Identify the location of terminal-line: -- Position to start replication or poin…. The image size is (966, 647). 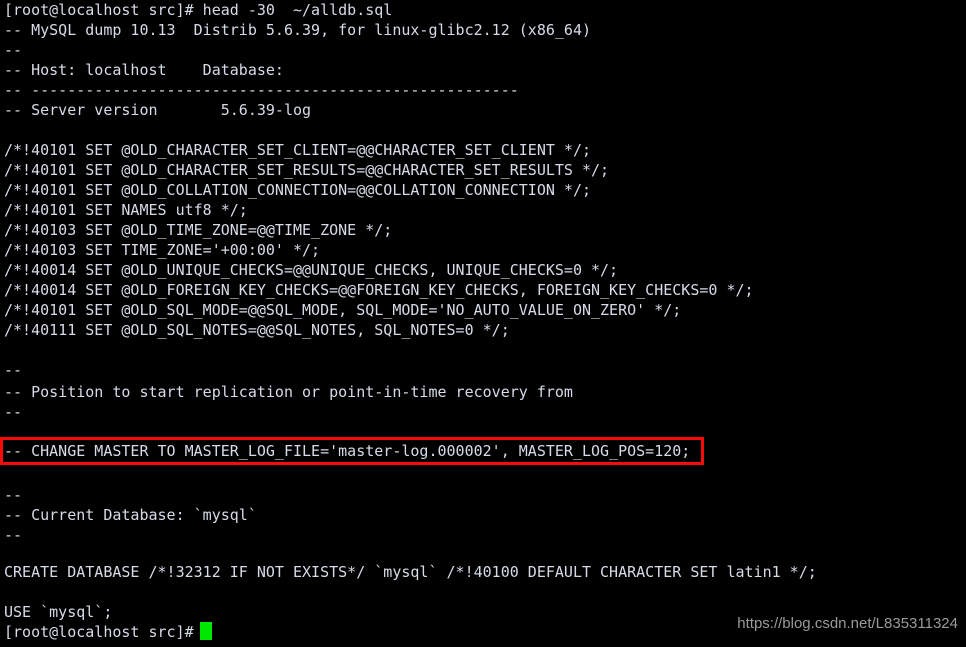
(288, 392).